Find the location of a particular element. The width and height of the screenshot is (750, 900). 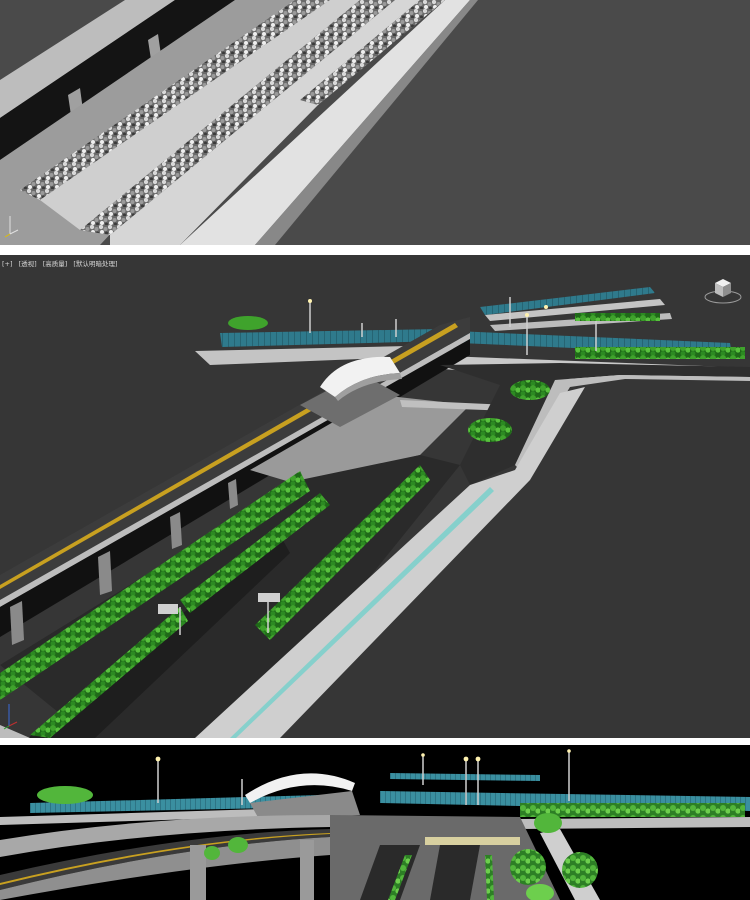

viewport-menu: [+] [透视] [高质量] [默认明暗处理] is located at coordinates (62, 263).